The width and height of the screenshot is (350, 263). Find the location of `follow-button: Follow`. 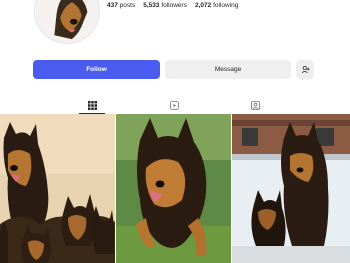

follow-button: Follow is located at coordinates (96, 69).